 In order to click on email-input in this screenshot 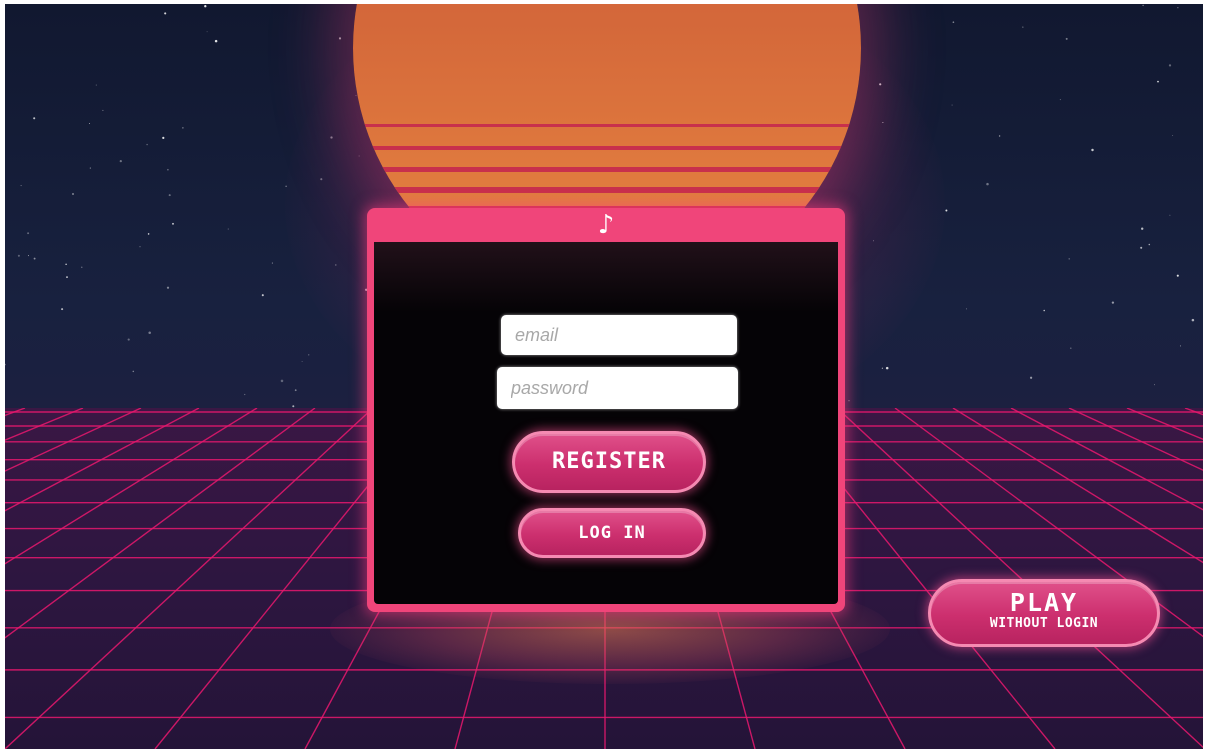, I will do `click(619, 335)`.